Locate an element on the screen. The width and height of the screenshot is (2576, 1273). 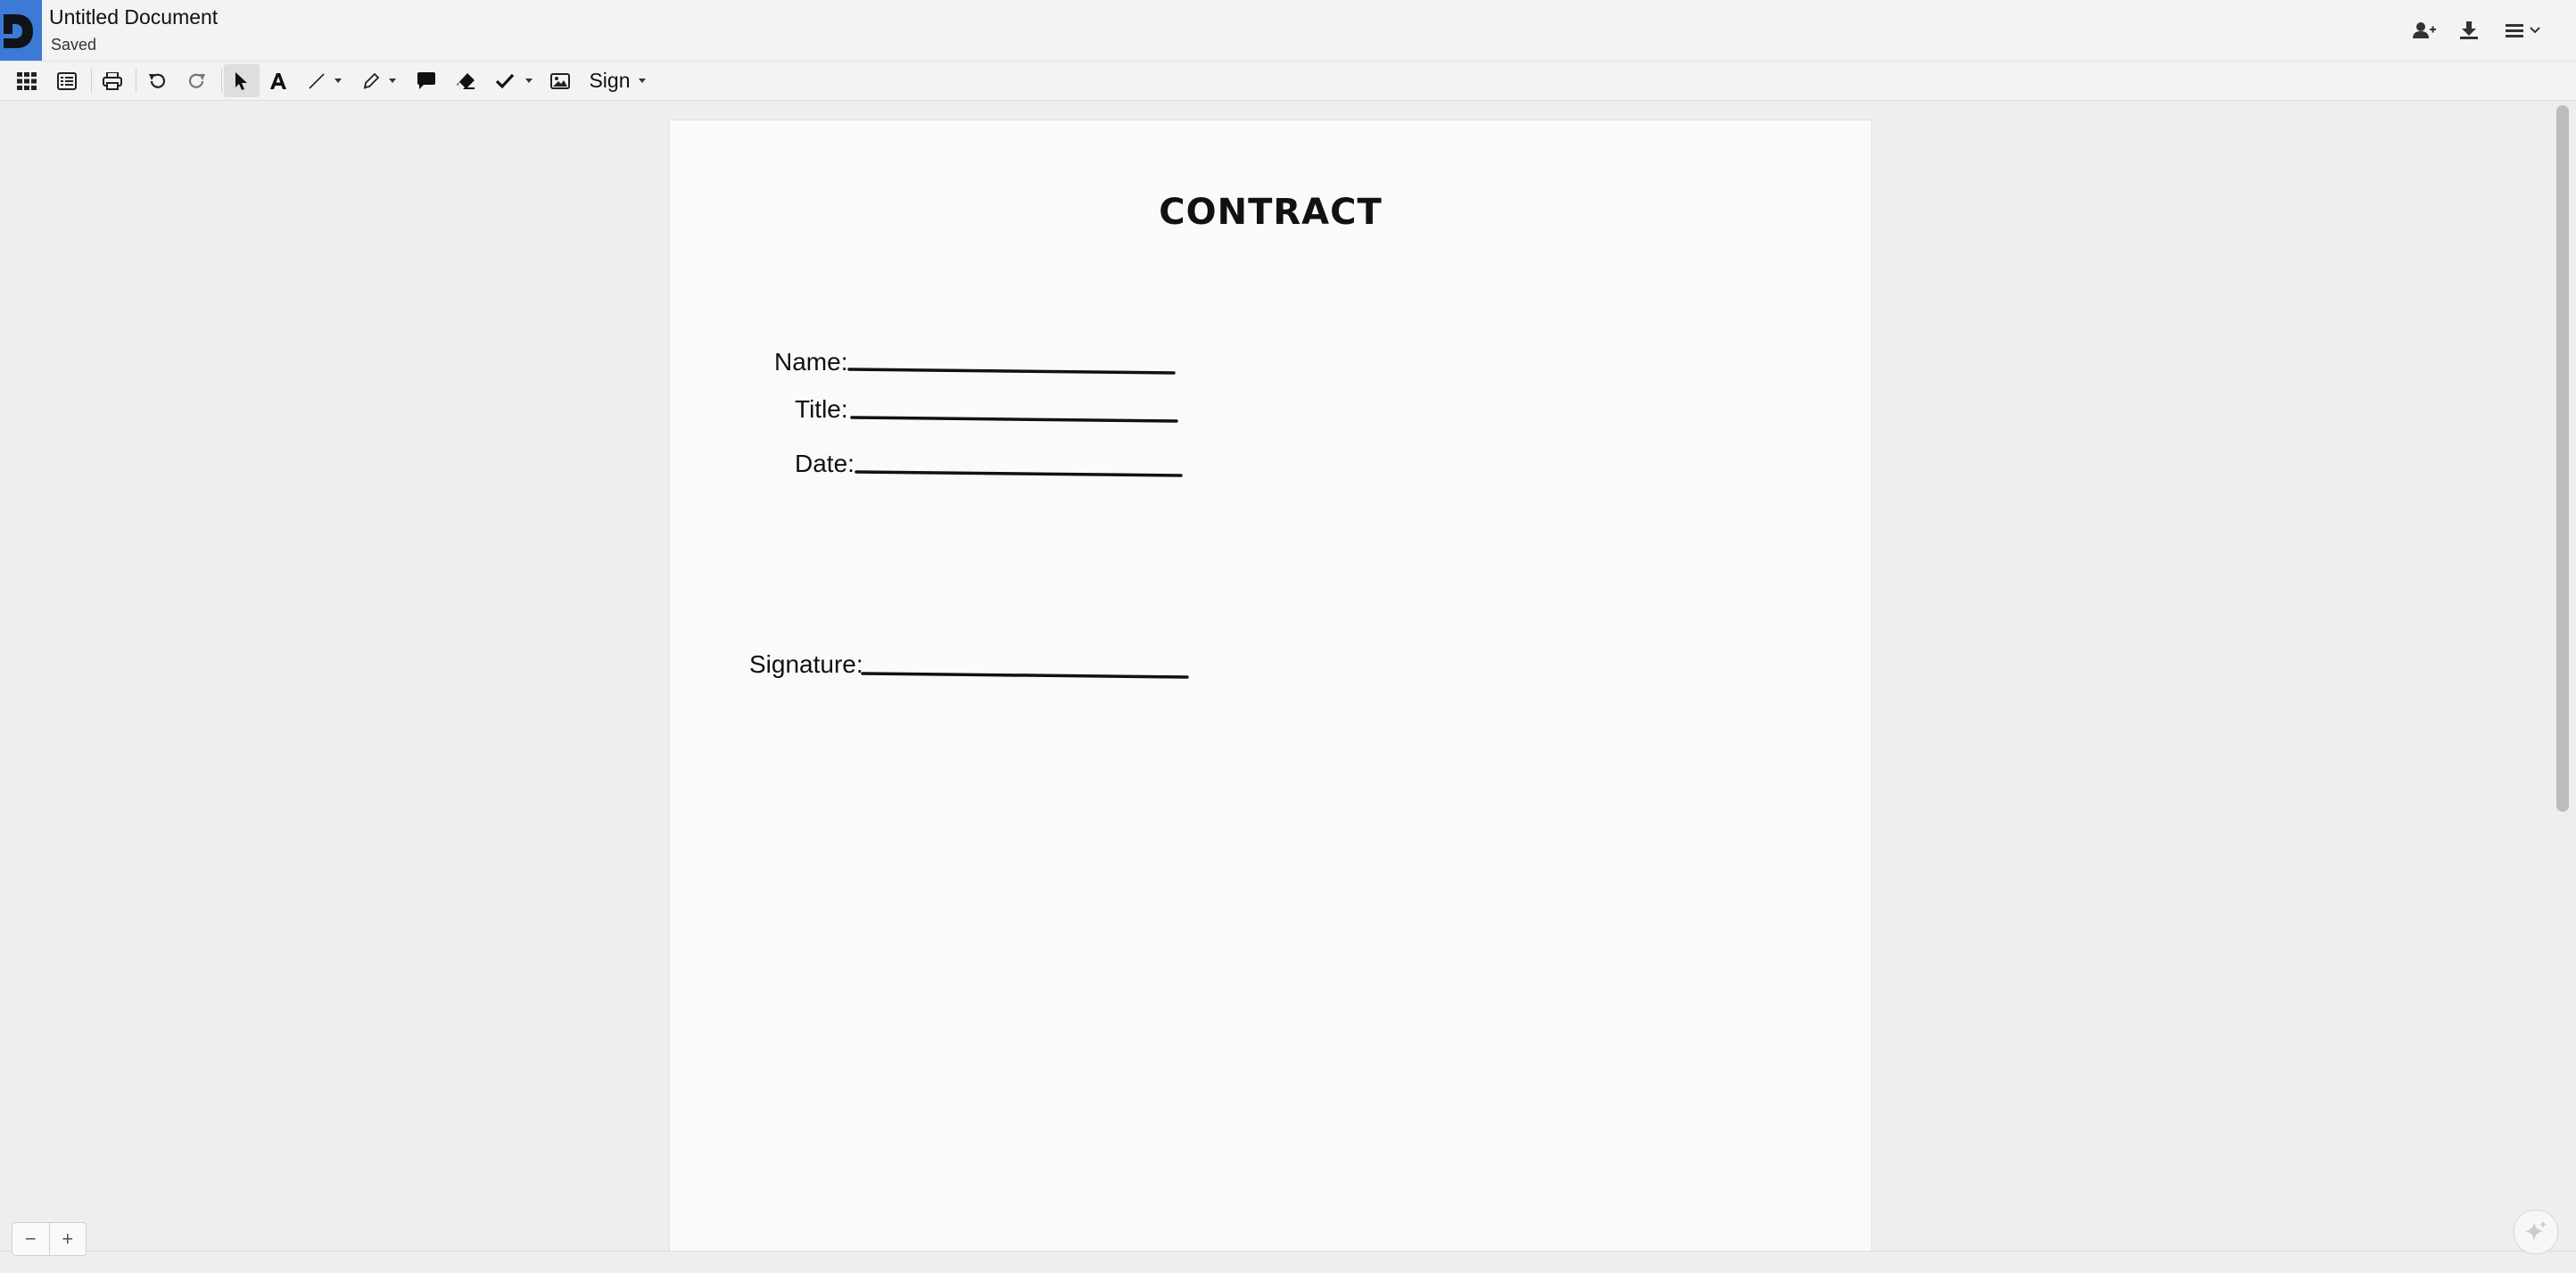
status-bar is located at coordinates (1288, 1262).